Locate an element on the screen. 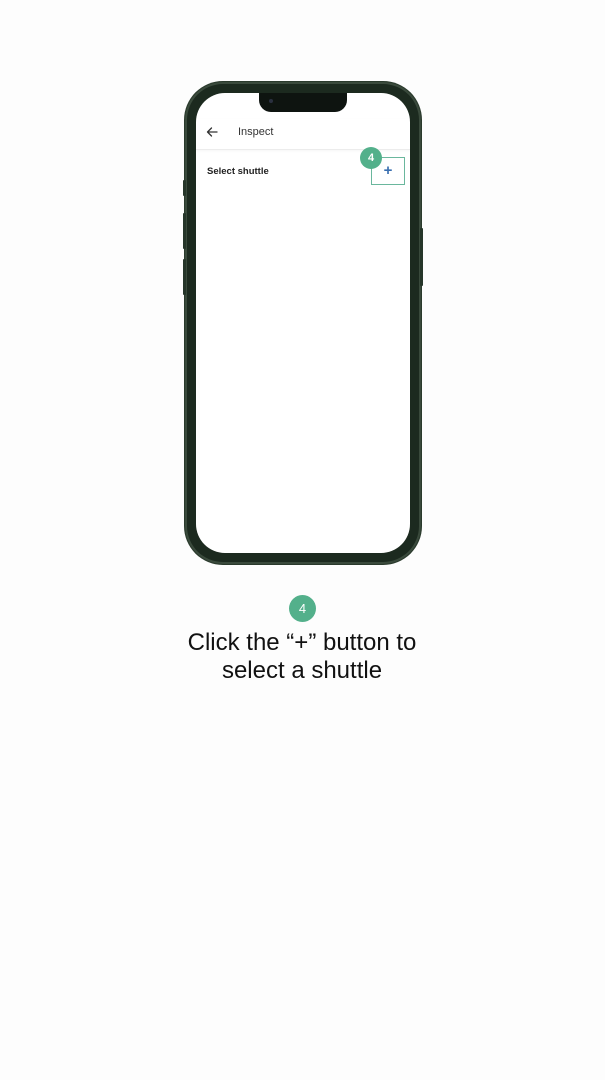 The height and width of the screenshot is (1080, 605). caption-line-2: select a shuttle is located at coordinates (302, 670).